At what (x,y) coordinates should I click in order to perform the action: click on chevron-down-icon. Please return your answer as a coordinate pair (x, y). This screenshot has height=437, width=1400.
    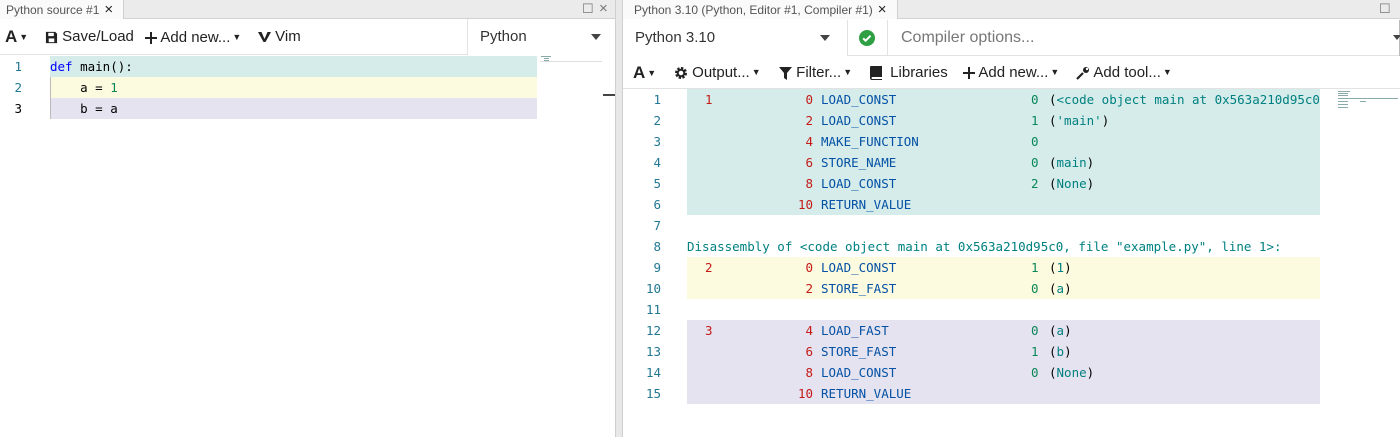
    Looking at the image, I should click on (596, 37).